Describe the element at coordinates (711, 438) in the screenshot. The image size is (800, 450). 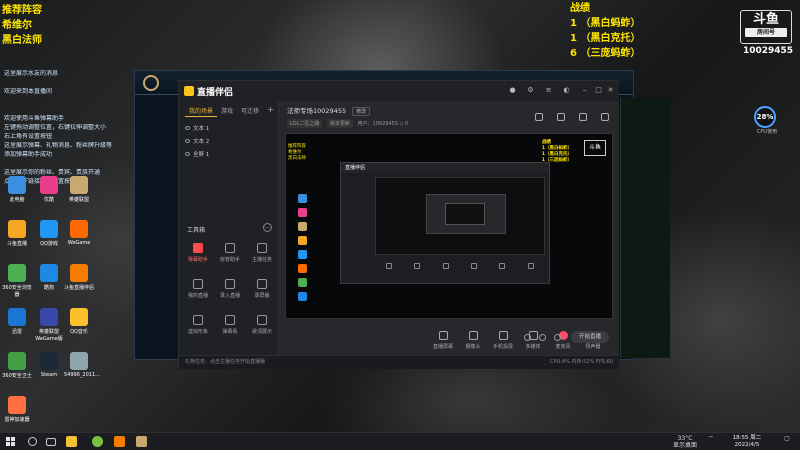
I see `network-icon: ⌔` at that location.